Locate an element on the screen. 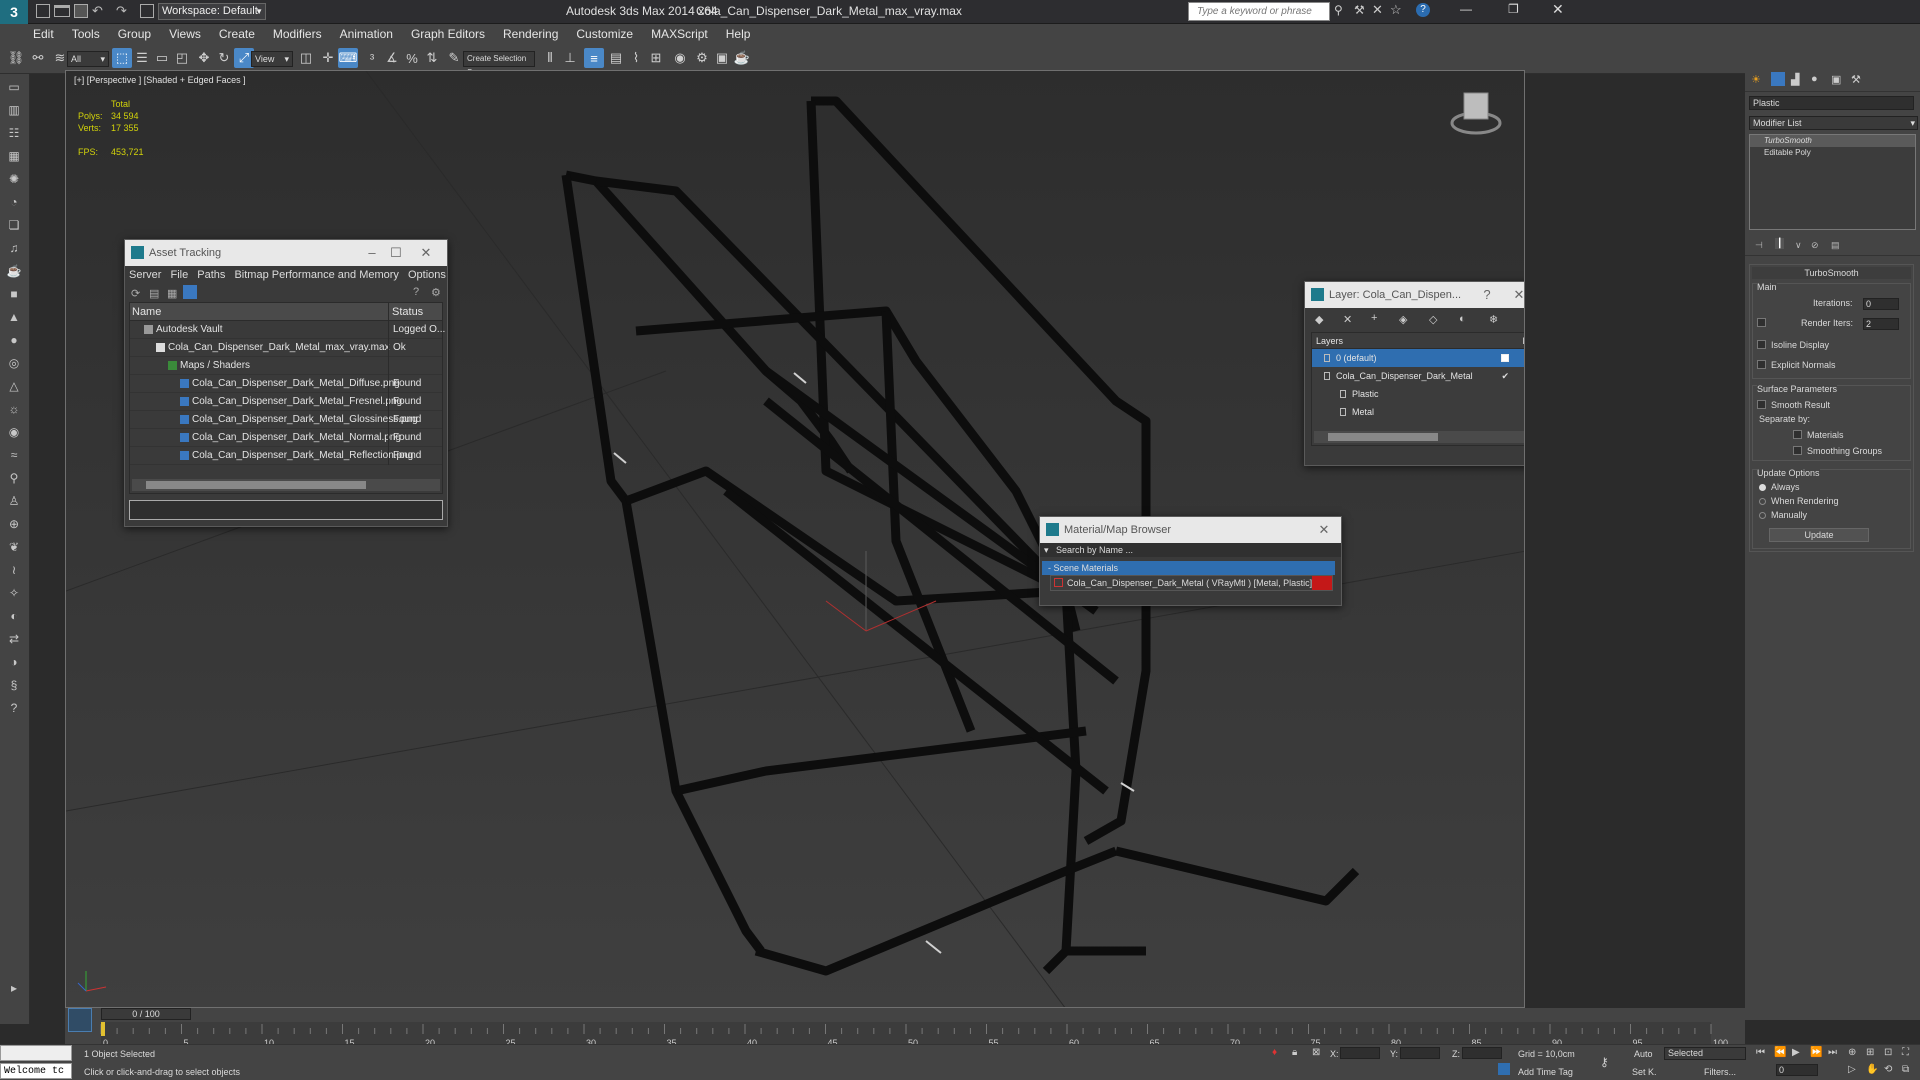 This screenshot has height=1080, width=1920. menu-item-animation: Animation is located at coordinates (366, 34).